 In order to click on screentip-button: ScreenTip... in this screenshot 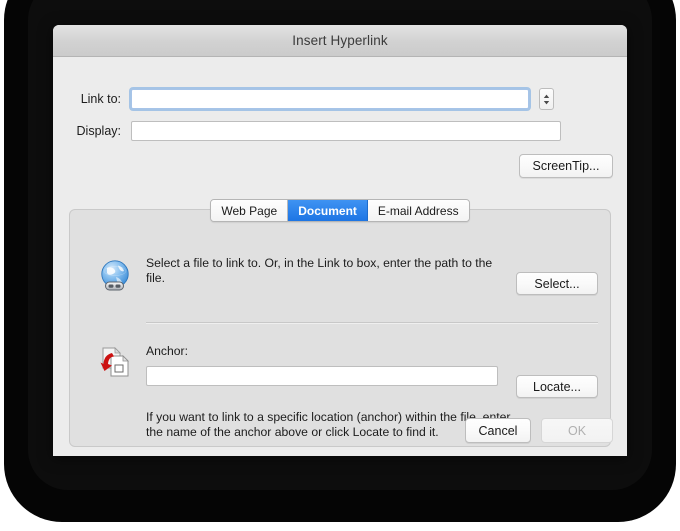, I will do `click(566, 166)`.